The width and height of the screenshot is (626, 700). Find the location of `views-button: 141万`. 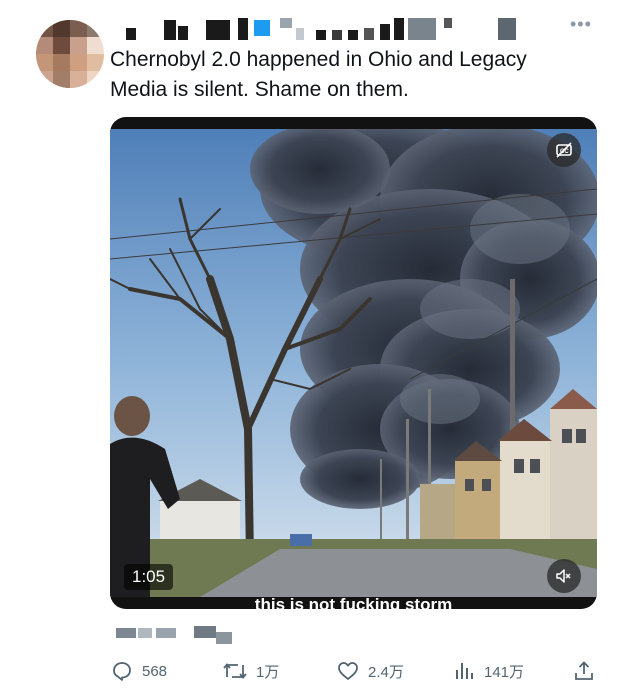

views-button: 141万 is located at coordinates (488, 671).